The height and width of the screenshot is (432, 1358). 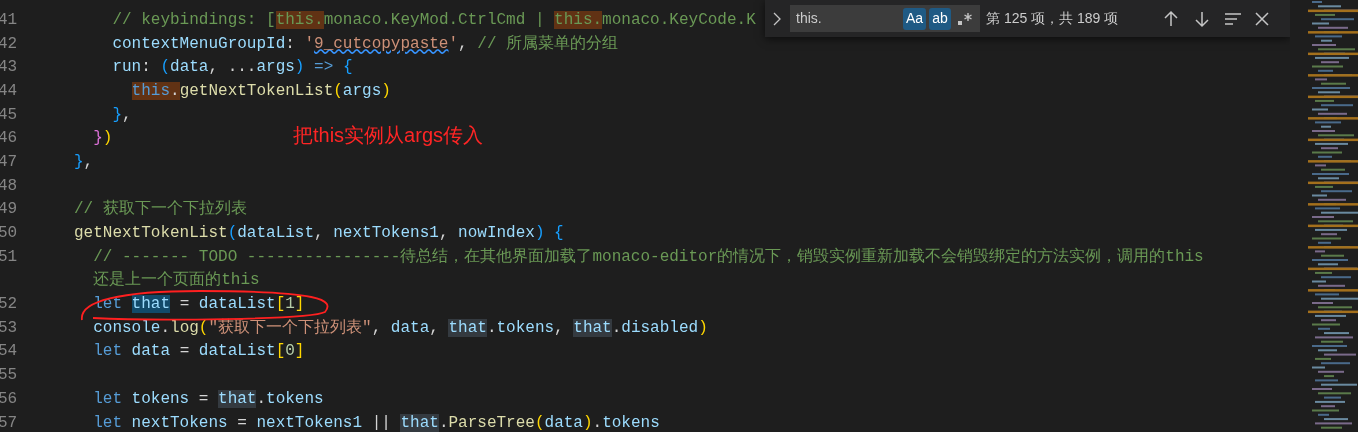 What do you see at coordinates (150, 90) in the screenshot?
I see `highlighted-token: this` at bounding box center [150, 90].